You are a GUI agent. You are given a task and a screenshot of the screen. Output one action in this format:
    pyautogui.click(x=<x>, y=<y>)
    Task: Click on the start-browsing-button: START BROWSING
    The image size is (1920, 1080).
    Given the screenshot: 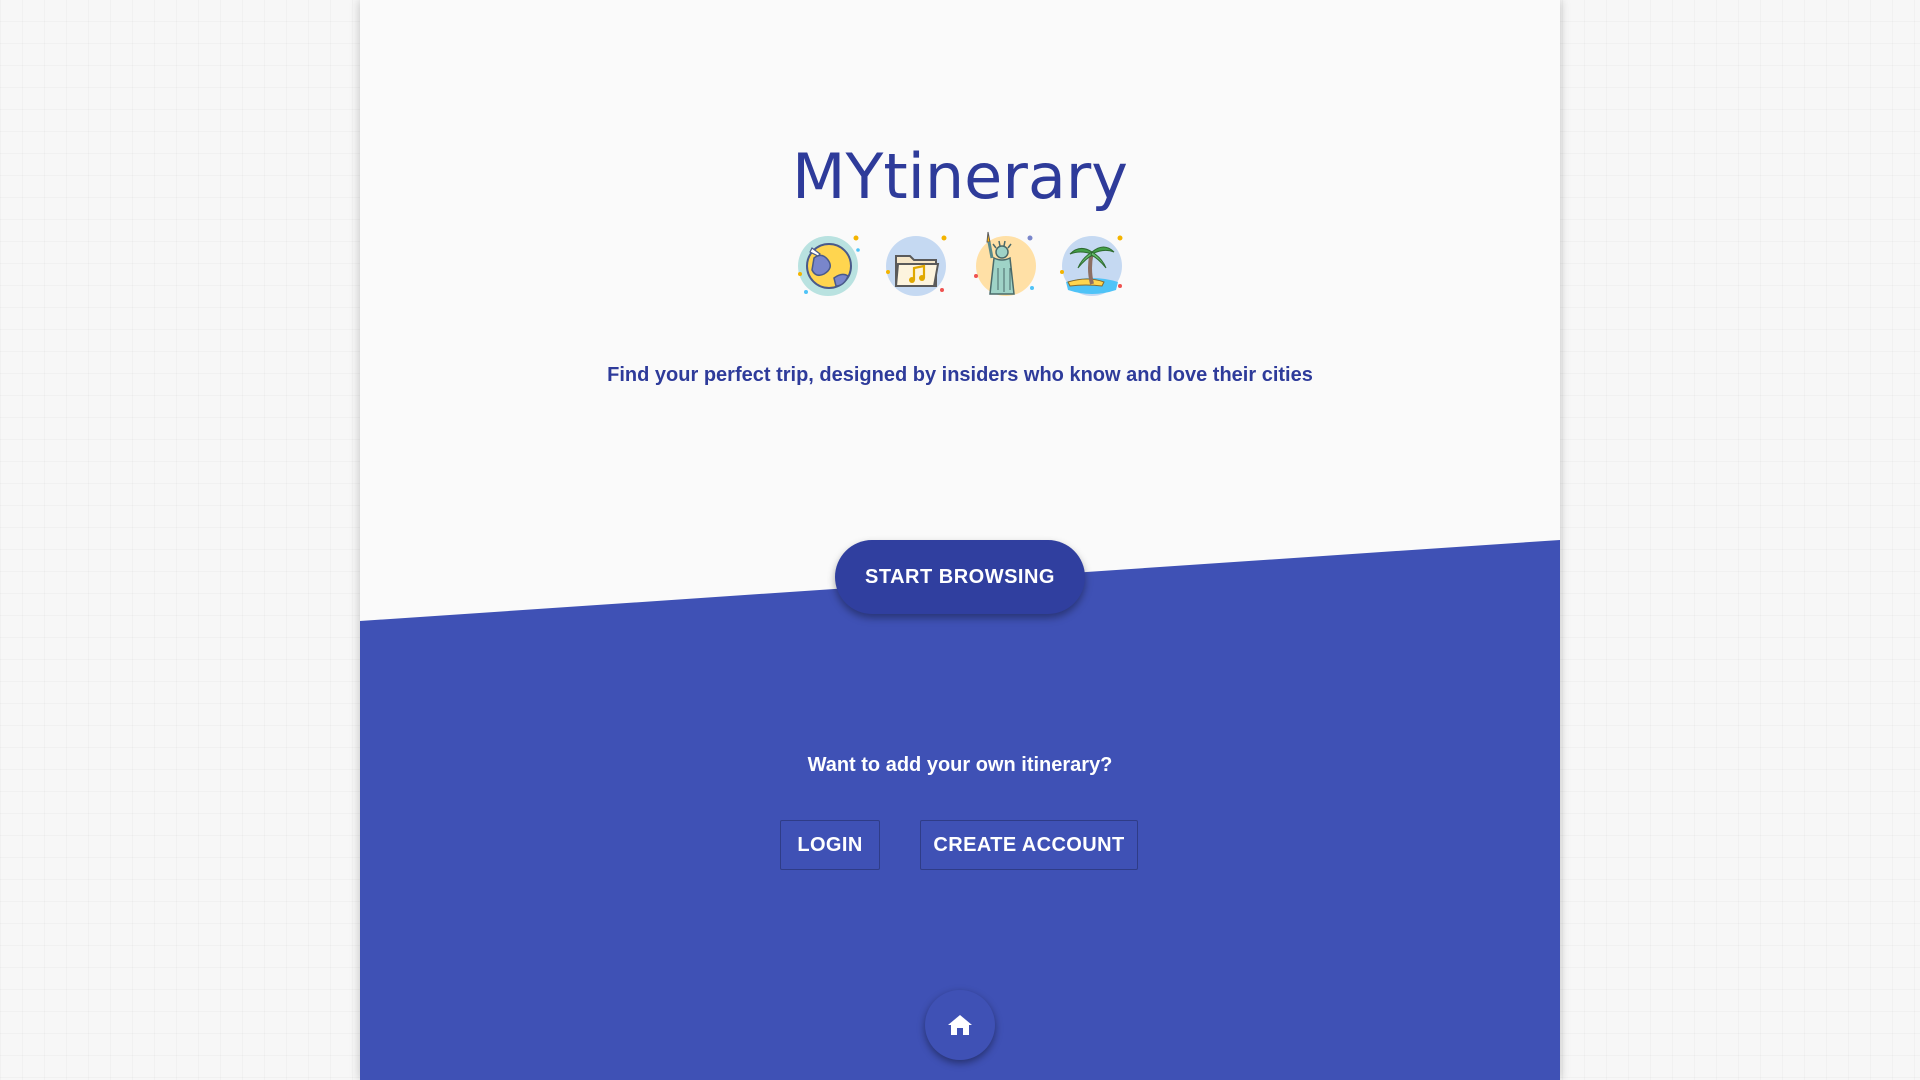 What is the action you would take?
    pyautogui.click(x=960, y=577)
    